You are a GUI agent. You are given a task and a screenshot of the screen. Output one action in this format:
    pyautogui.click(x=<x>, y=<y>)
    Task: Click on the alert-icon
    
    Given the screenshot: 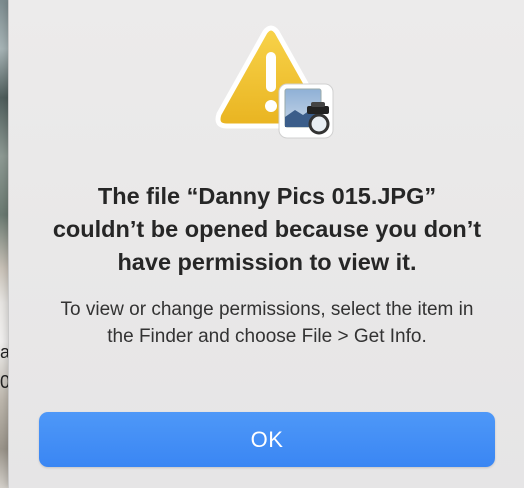 What is the action you would take?
    pyautogui.click(x=272, y=81)
    